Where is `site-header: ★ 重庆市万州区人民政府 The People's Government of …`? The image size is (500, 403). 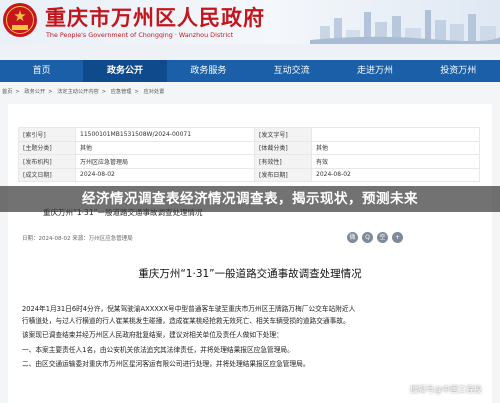
site-header: ★ 重庆市万州区人民政府 The People's Government of … is located at coordinates (250, 22).